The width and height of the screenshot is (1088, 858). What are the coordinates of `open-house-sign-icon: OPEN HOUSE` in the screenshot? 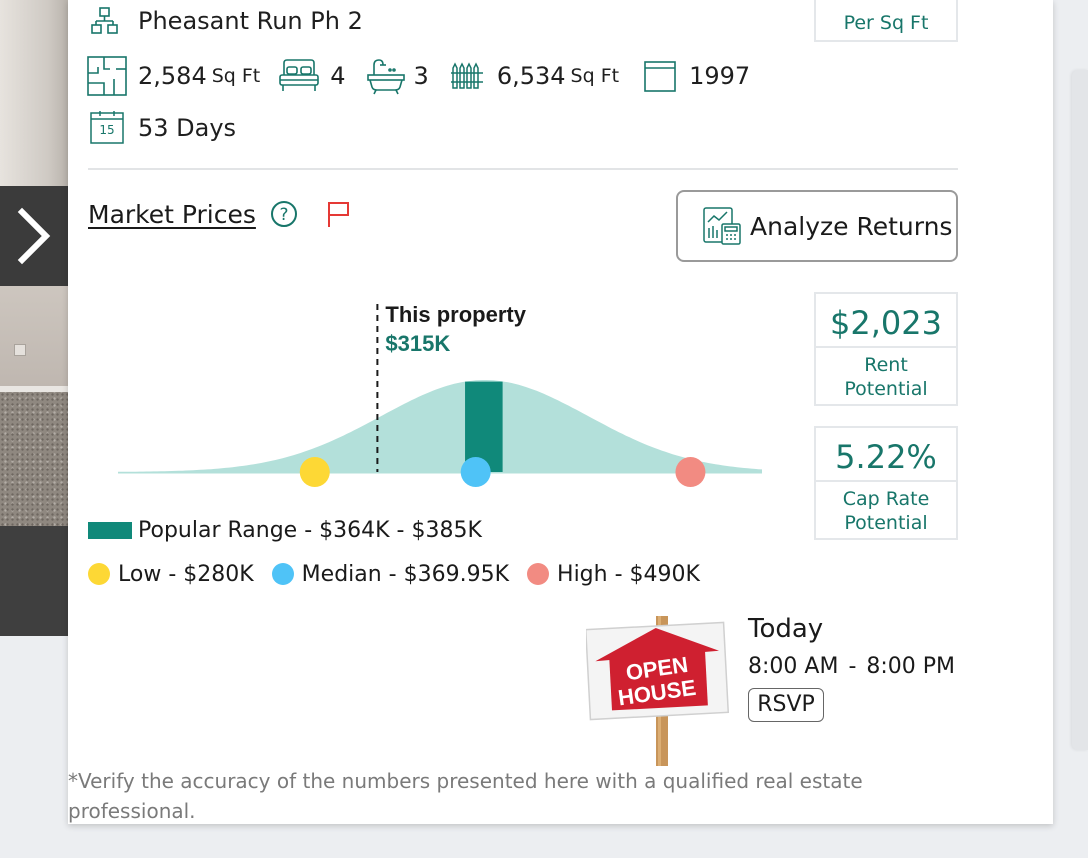 It's located at (658, 691).